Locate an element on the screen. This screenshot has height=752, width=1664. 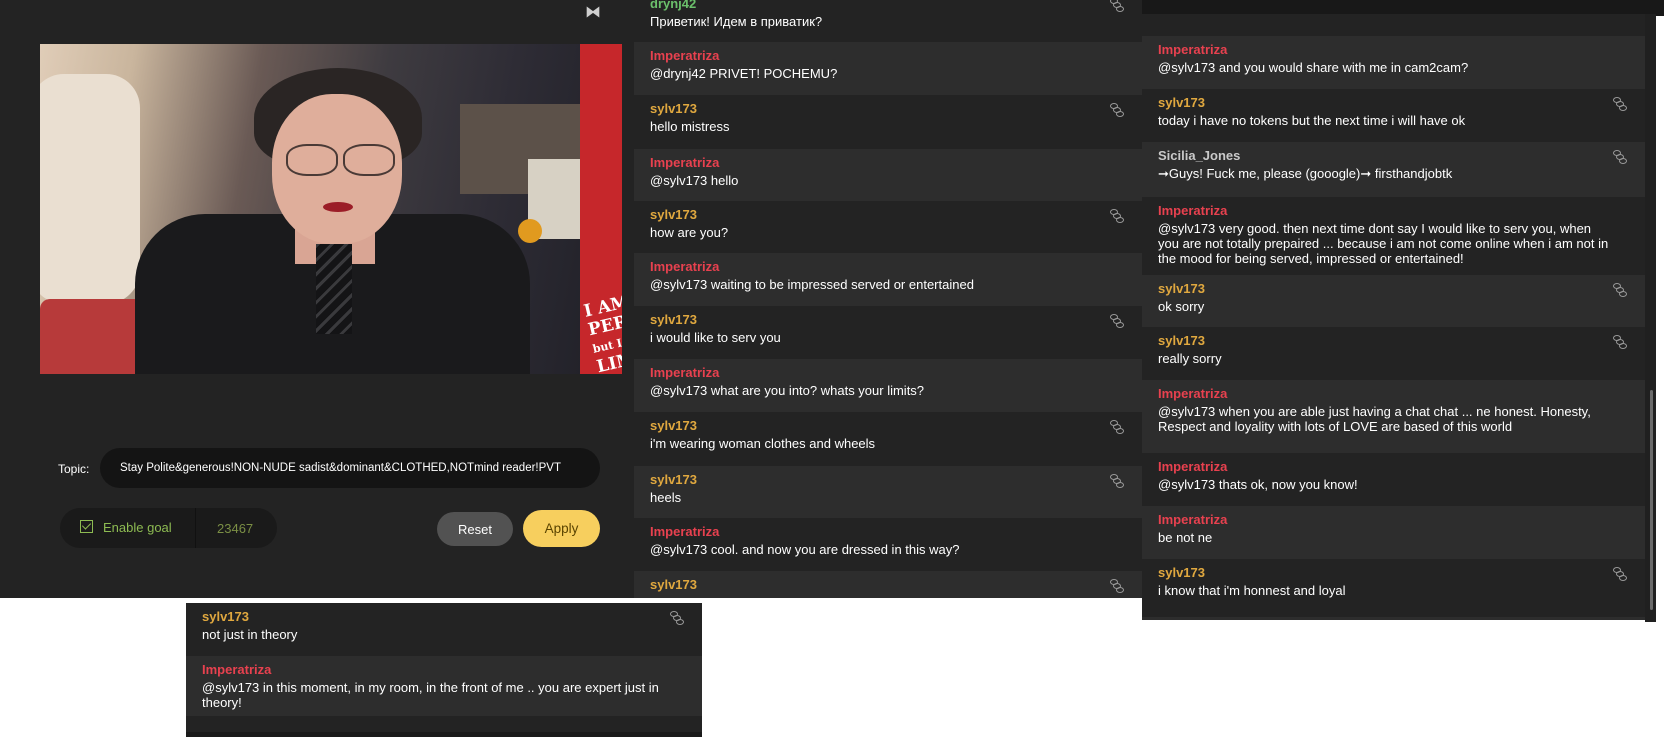
chat-message-text: @drynj42 PRIVET! POCHEMU? is located at coordinates (744, 73).